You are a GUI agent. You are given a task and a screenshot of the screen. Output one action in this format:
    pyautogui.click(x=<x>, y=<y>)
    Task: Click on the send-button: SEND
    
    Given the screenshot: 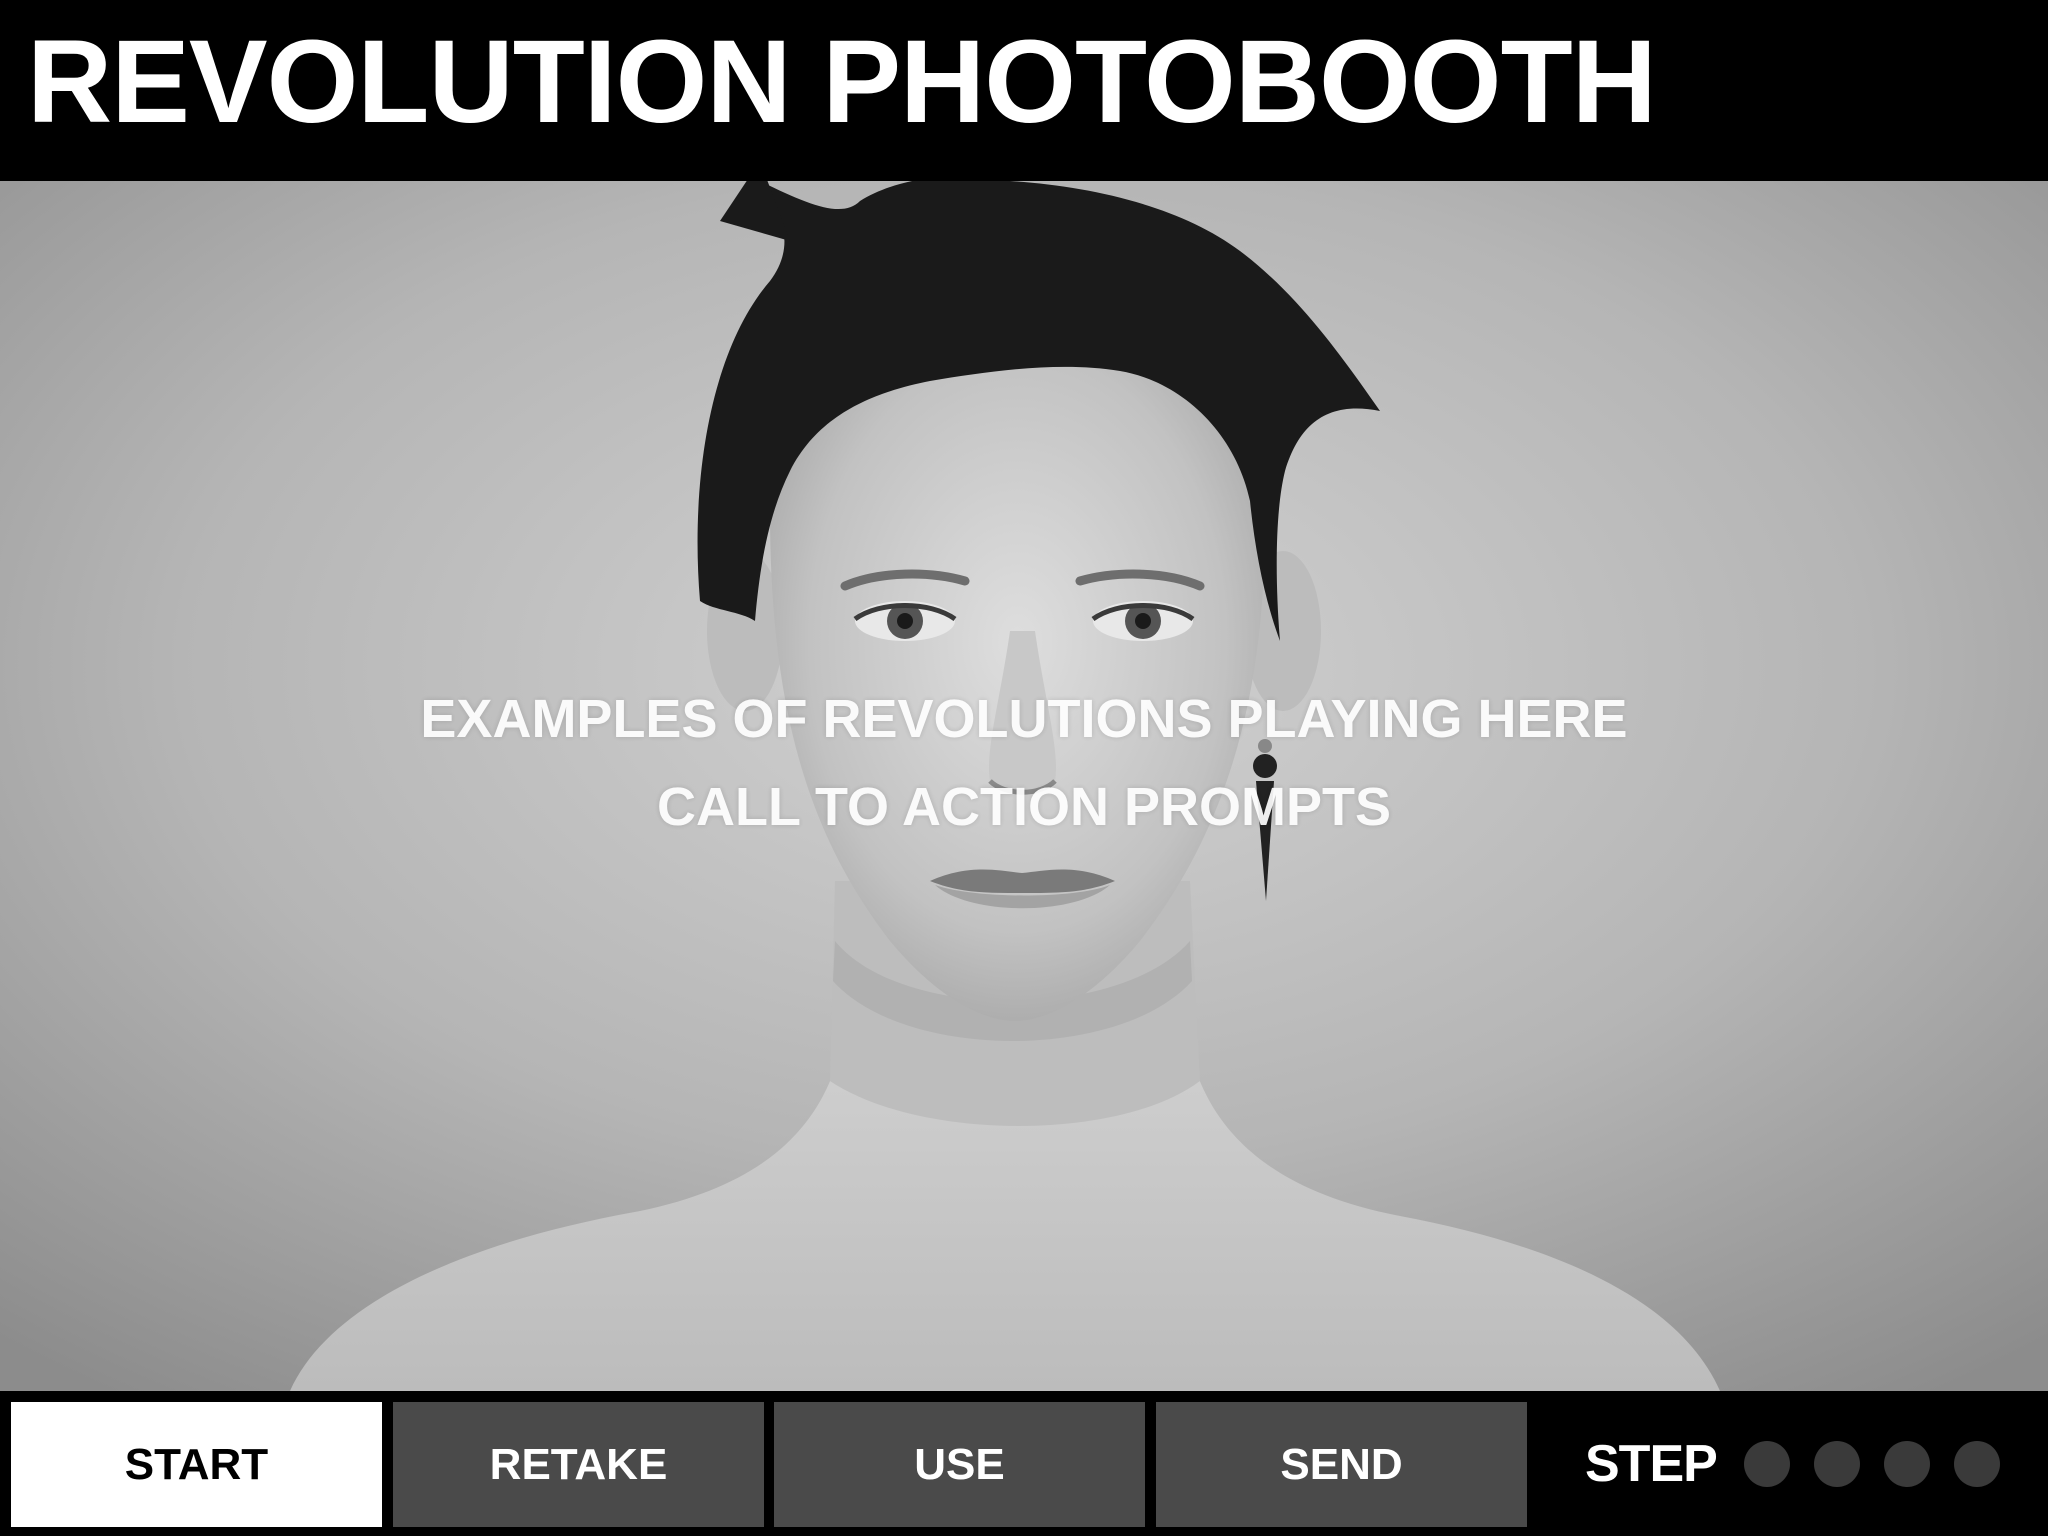 What is the action you would take?
    pyautogui.click(x=1341, y=1464)
    